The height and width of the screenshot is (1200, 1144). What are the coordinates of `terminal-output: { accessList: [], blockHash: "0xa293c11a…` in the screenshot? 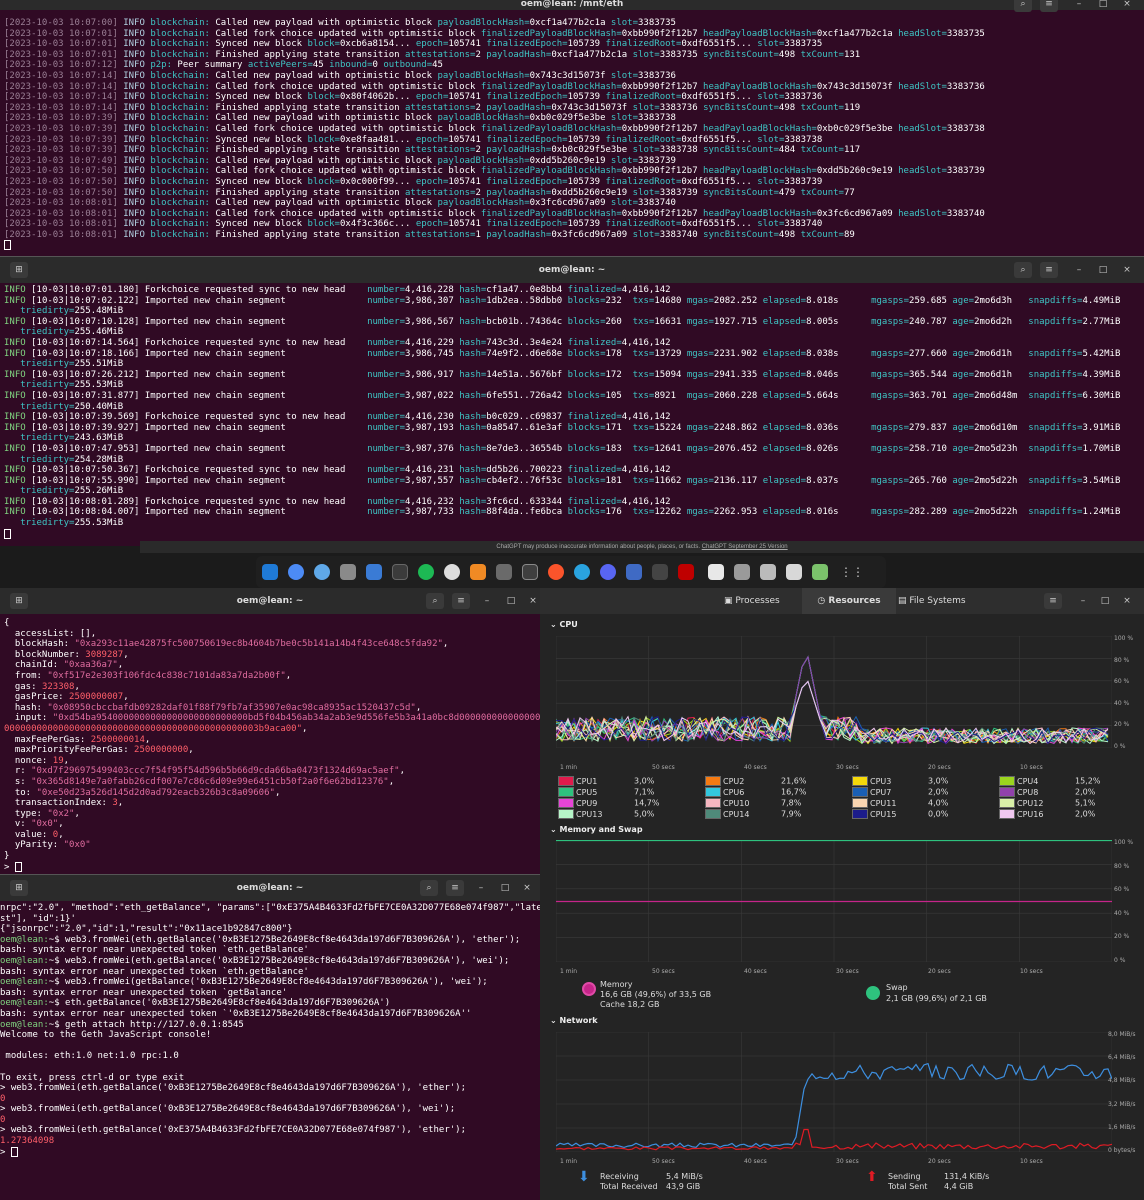 It's located at (272, 745).